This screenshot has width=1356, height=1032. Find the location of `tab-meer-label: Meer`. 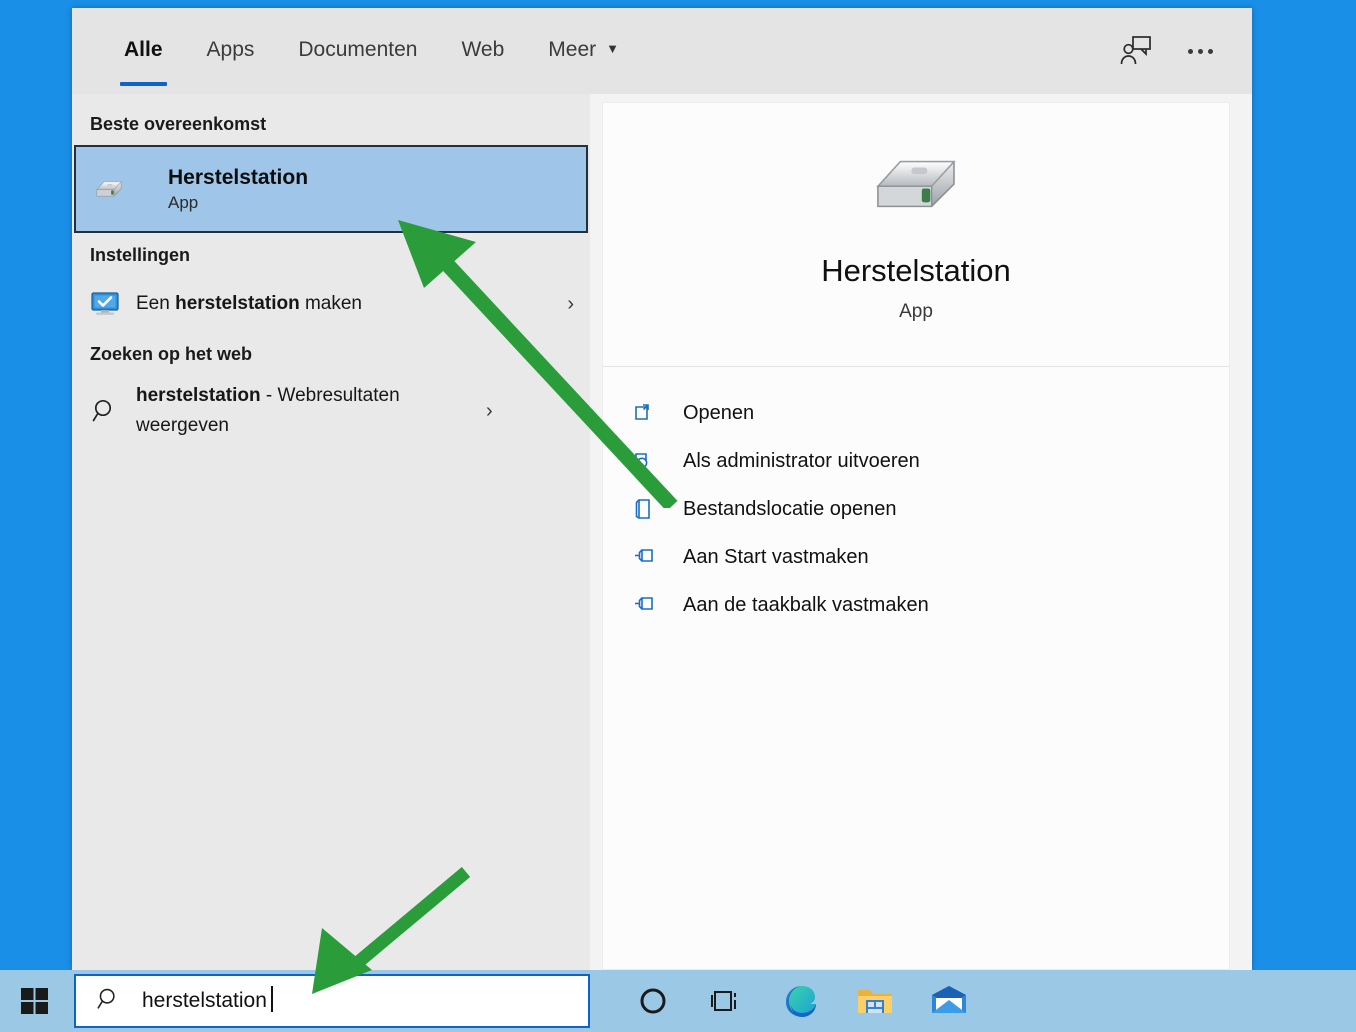

tab-meer-label: Meer is located at coordinates (572, 49).